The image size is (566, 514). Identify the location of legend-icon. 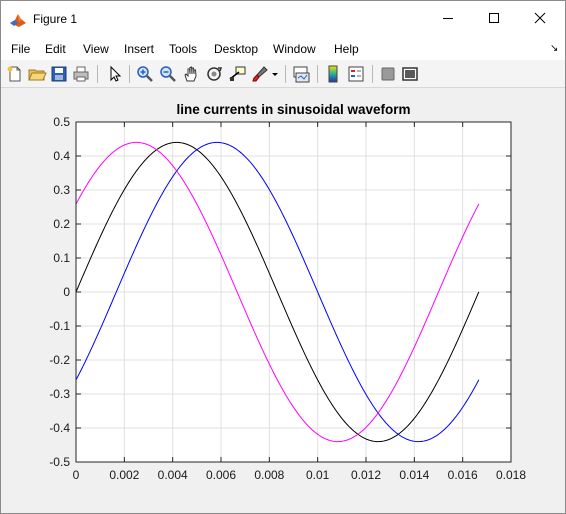
(356, 74).